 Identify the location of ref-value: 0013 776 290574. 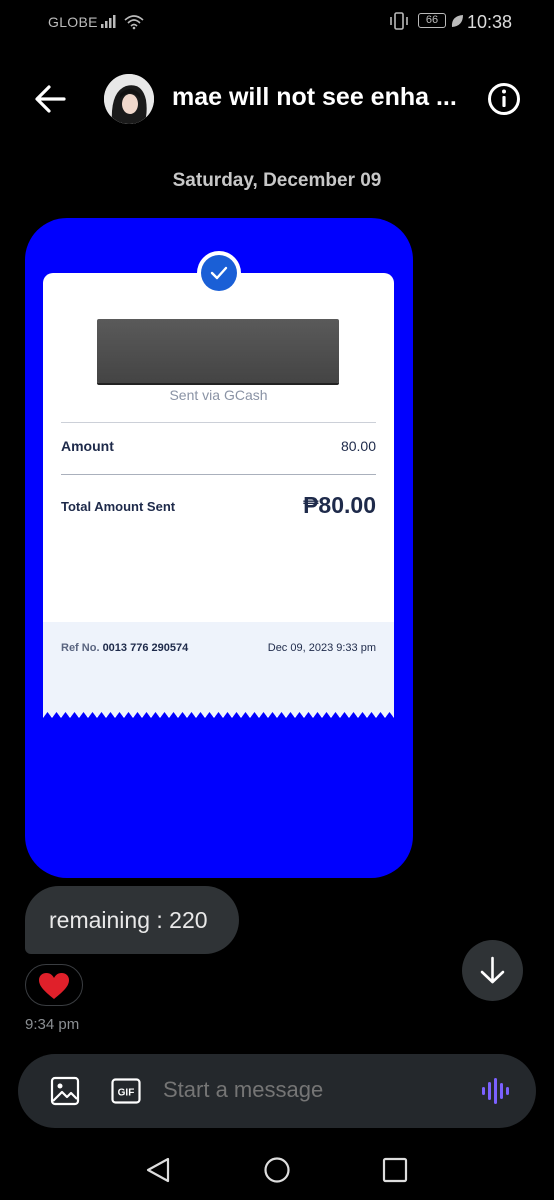
(145, 648).